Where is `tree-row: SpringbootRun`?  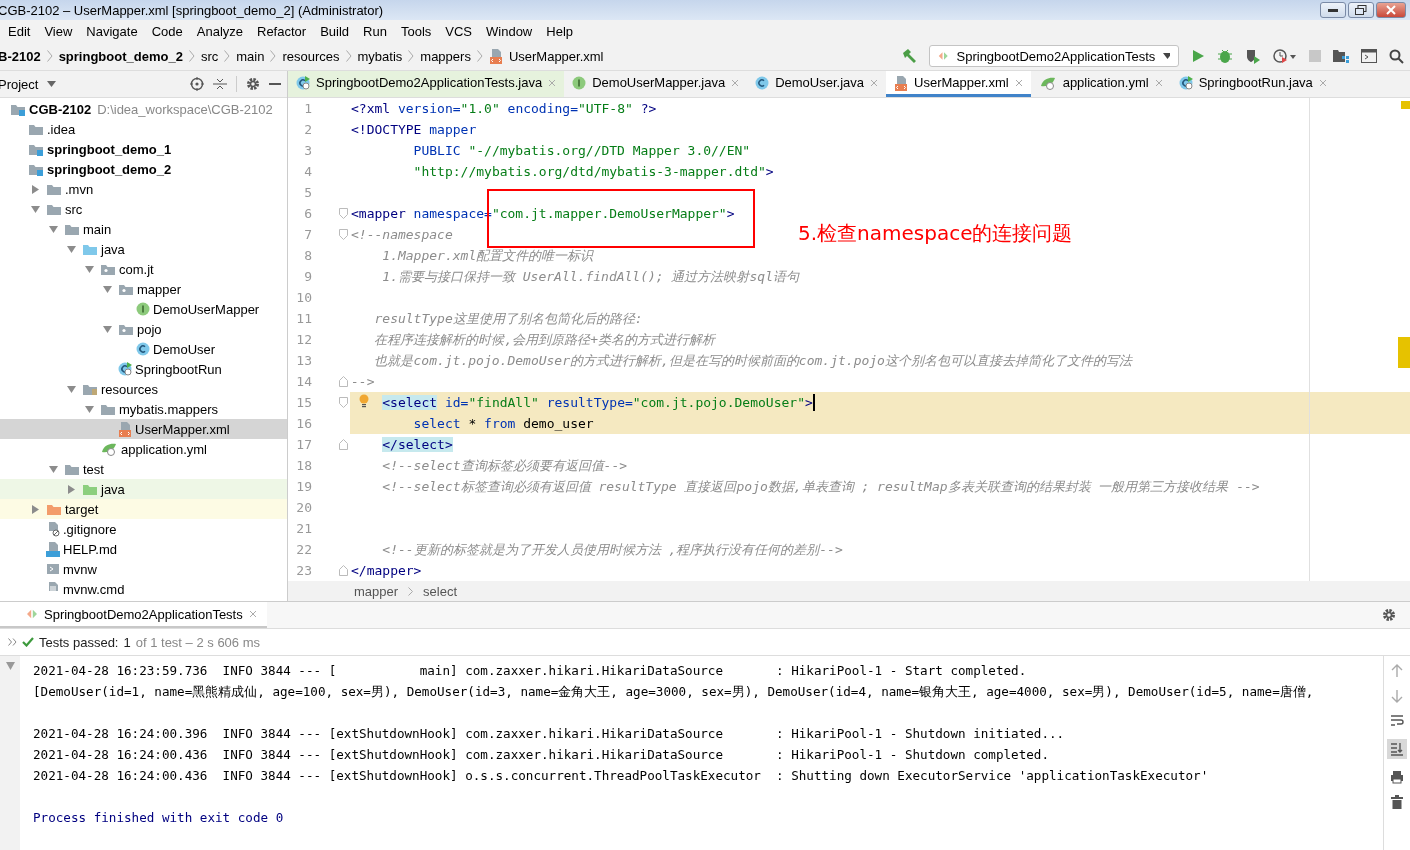
tree-row: SpringbootRun is located at coordinates (143, 369).